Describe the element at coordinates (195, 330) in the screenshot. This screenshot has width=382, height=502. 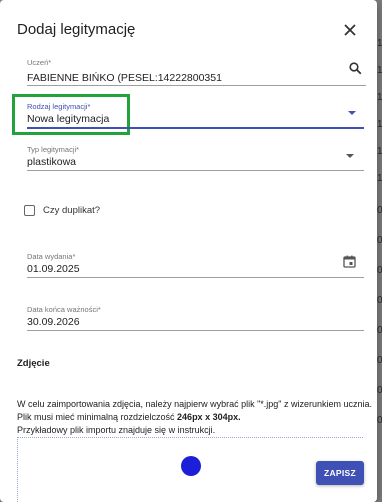
I see `expiry-date-underline` at that location.